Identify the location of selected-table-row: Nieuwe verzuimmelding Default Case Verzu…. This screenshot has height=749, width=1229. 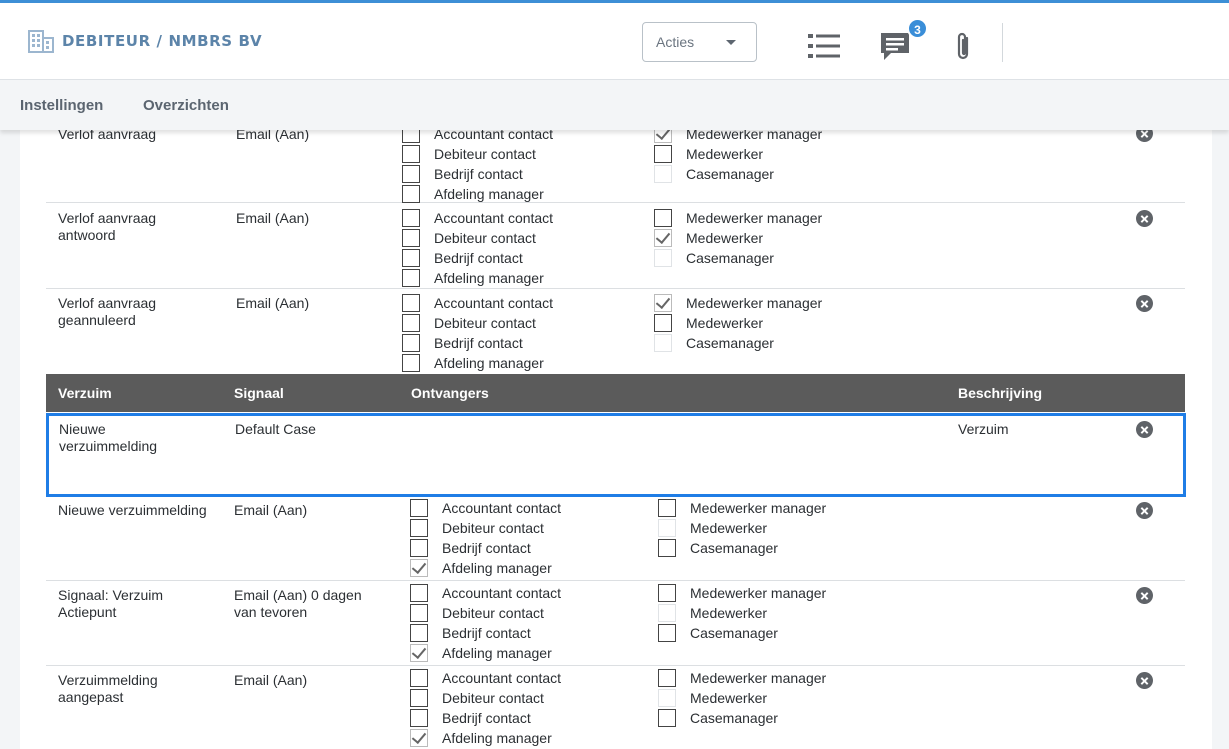
(616, 455).